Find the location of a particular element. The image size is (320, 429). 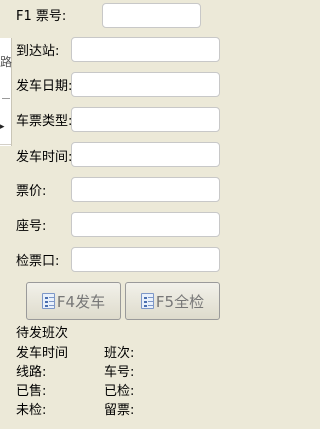

side-panel-partial-text: 路 is located at coordinates (6, 62).